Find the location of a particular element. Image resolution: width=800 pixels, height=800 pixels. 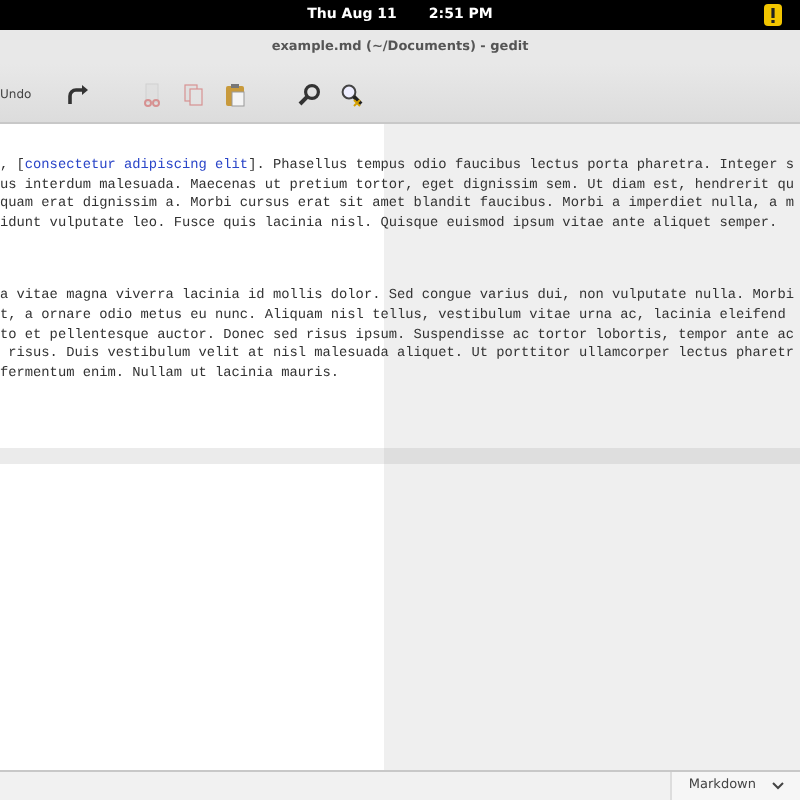

redo-arrow-icon is located at coordinates (76, 95).